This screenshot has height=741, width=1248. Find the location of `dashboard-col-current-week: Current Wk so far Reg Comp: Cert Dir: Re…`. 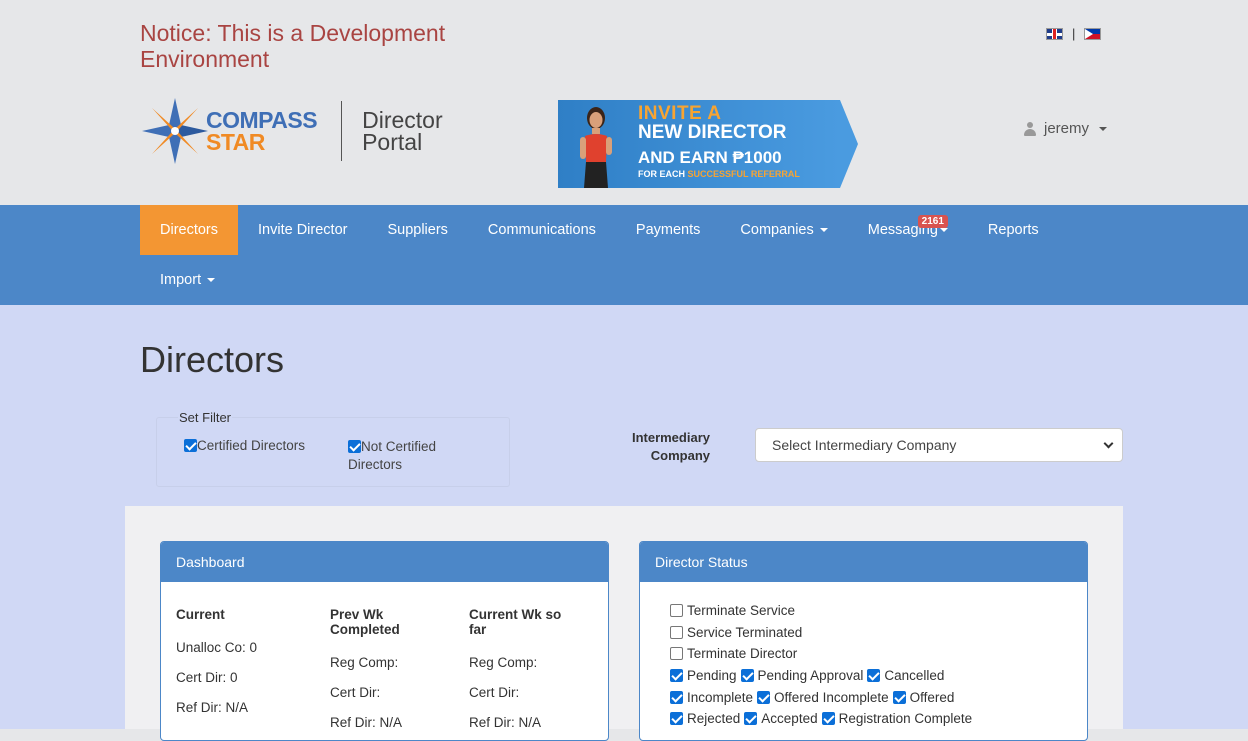

dashboard-col-current-week: Current Wk so far Reg Comp: Cert Dir: Re… is located at coordinates (524, 672).